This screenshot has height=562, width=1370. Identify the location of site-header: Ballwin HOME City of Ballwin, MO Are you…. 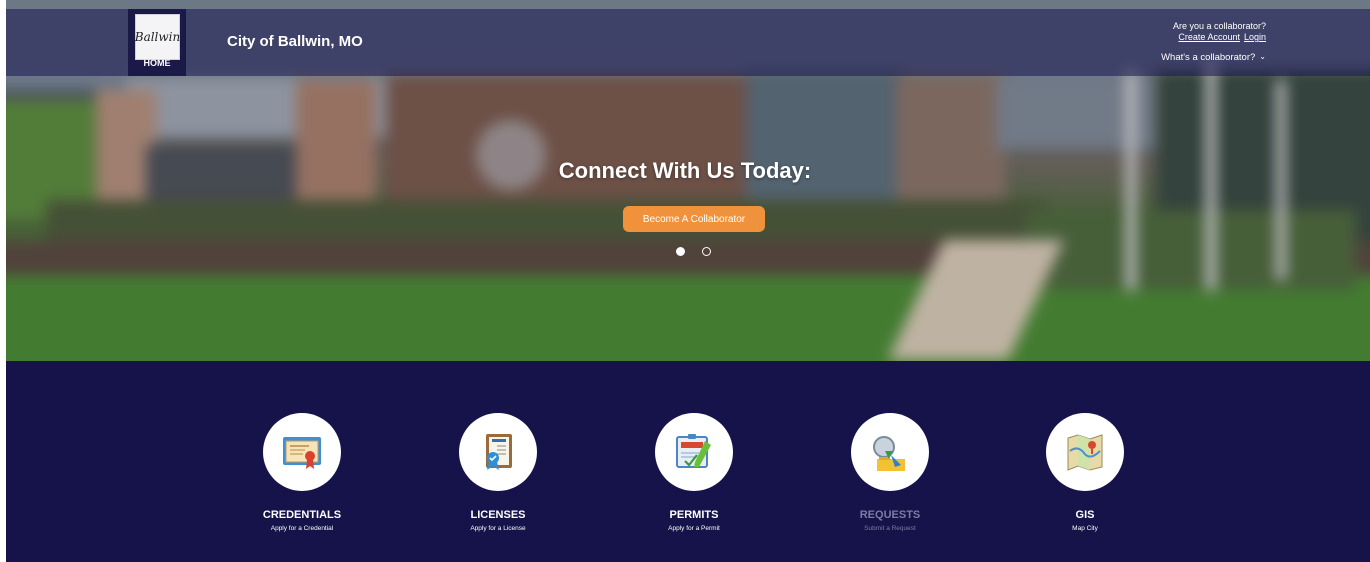
(685, 38).